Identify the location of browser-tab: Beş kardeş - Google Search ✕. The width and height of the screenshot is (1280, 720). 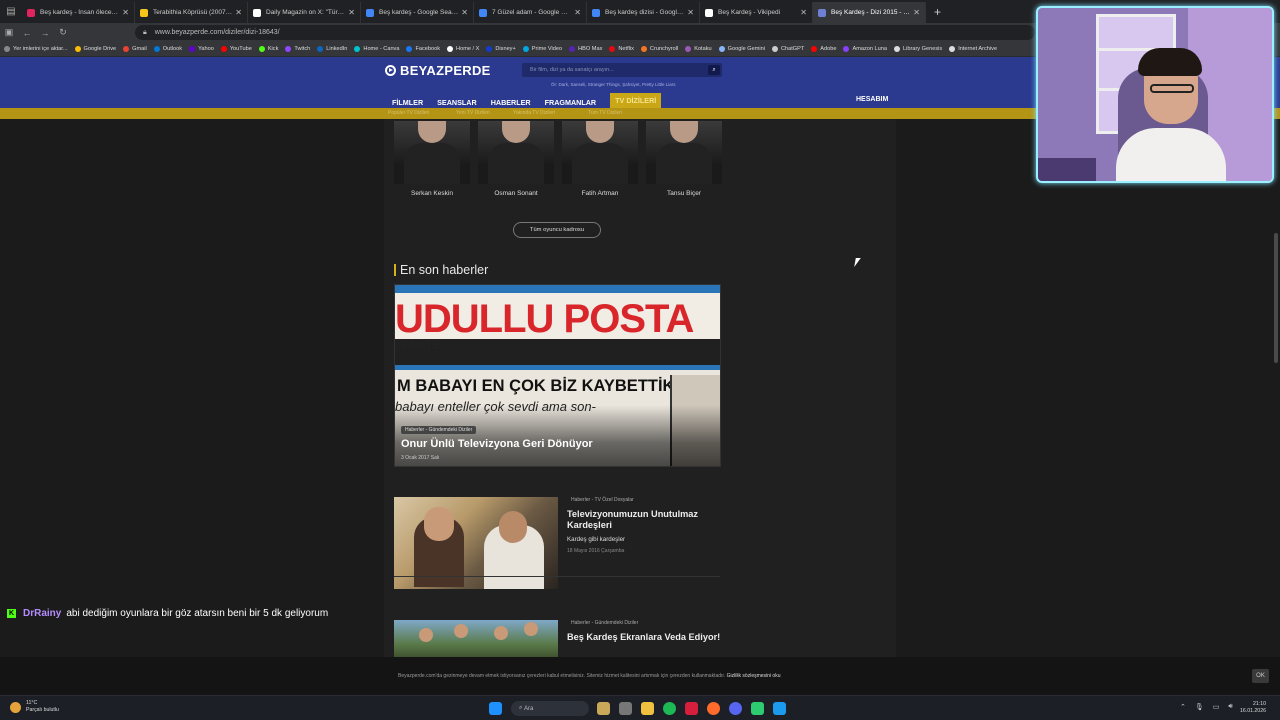
(417, 12).